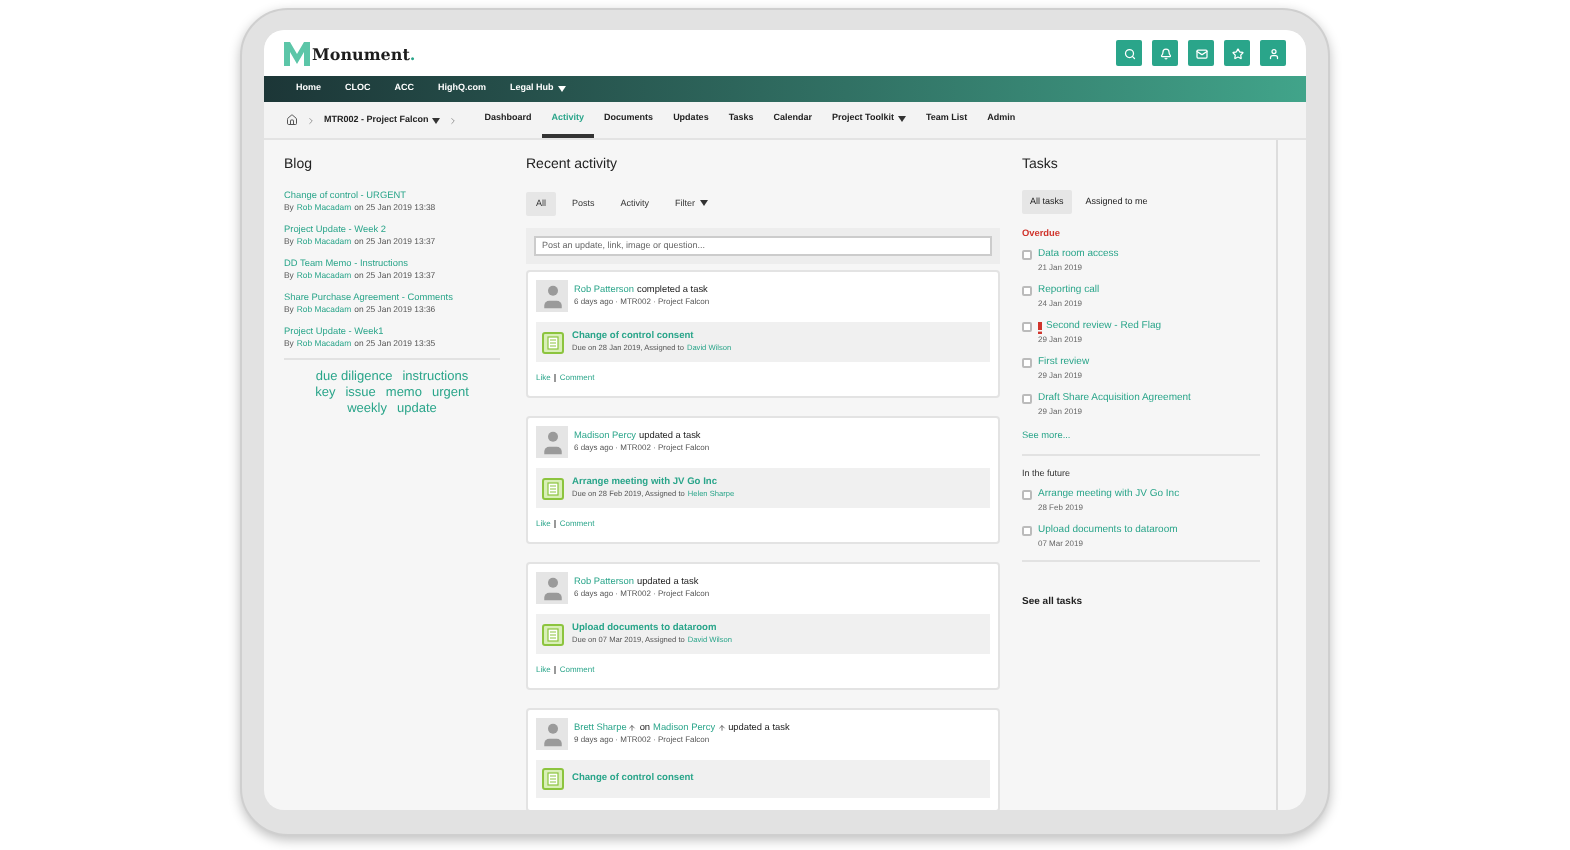  I want to click on user-button, so click(1273, 53).